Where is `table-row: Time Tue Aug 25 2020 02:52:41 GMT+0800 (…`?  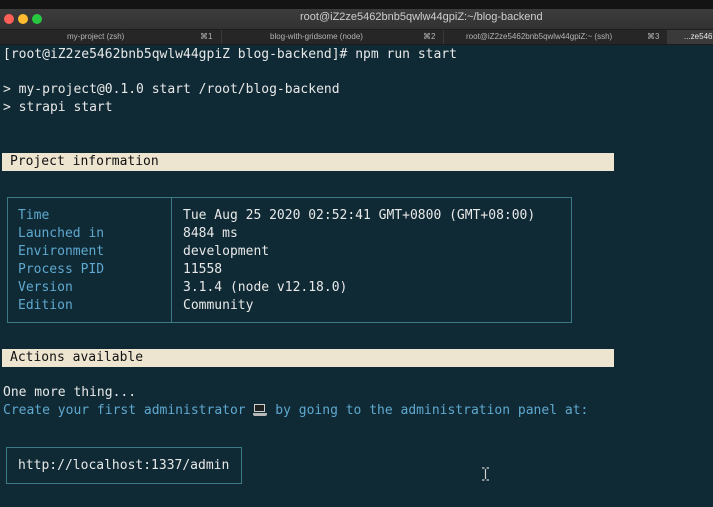
table-row: Time Tue Aug 25 2020 02:52:41 GMT+0800 (… is located at coordinates (289, 216).